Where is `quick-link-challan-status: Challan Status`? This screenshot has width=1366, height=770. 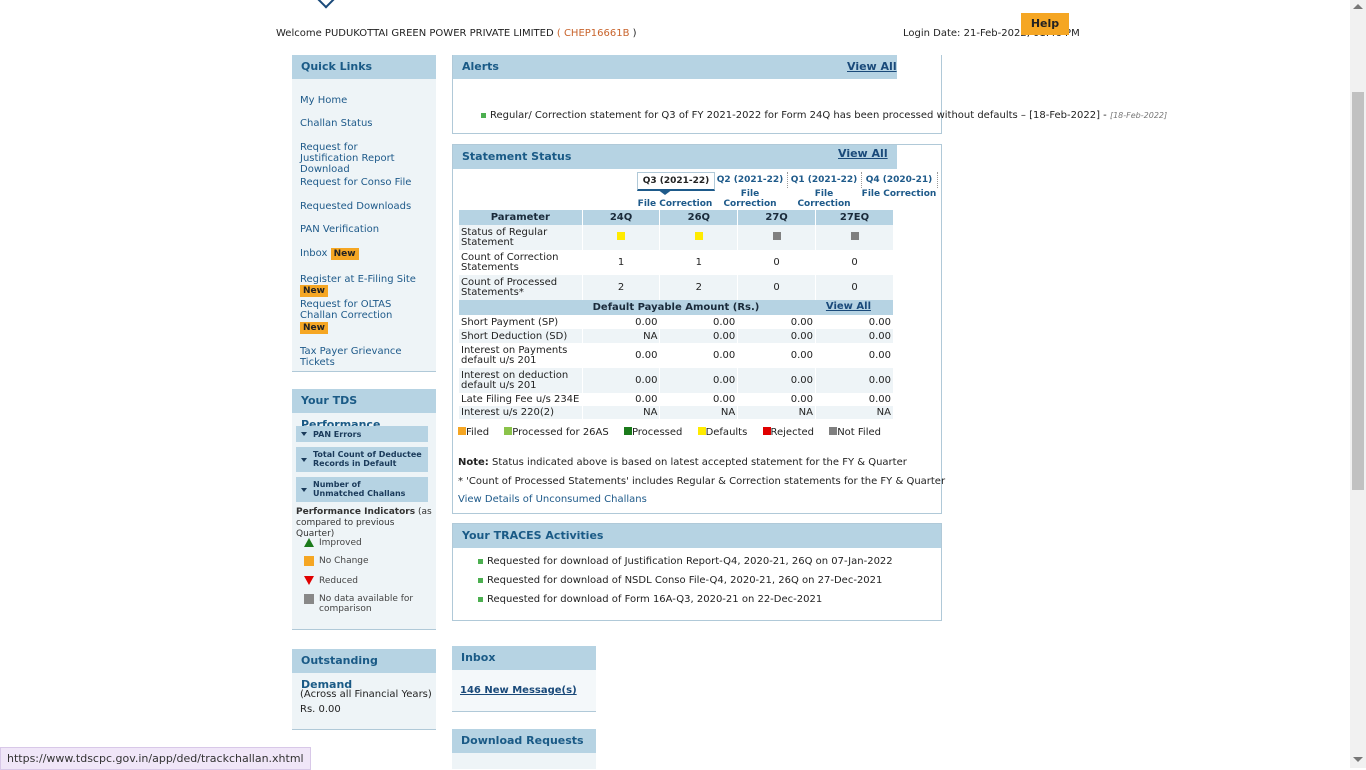
quick-link-challan-status: Challan Status is located at coordinates (336, 123).